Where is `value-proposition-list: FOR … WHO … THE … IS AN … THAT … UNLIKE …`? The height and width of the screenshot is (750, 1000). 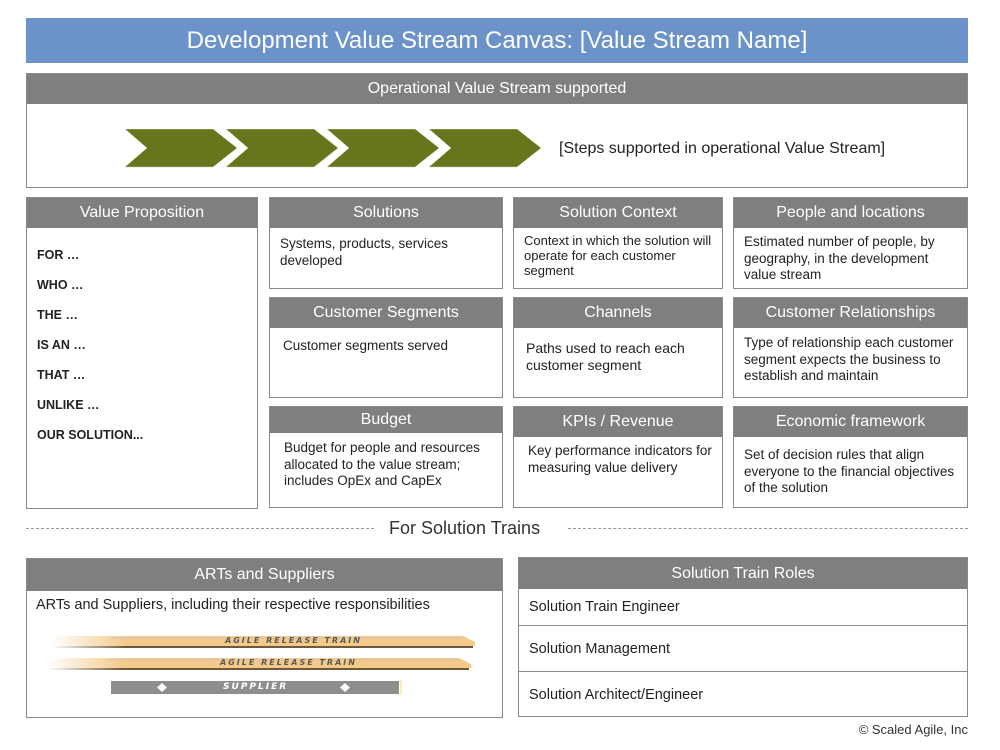 value-proposition-list: FOR … WHO … THE … IS AN … THAT … UNLIKE … is located at coordinates (142, 342).